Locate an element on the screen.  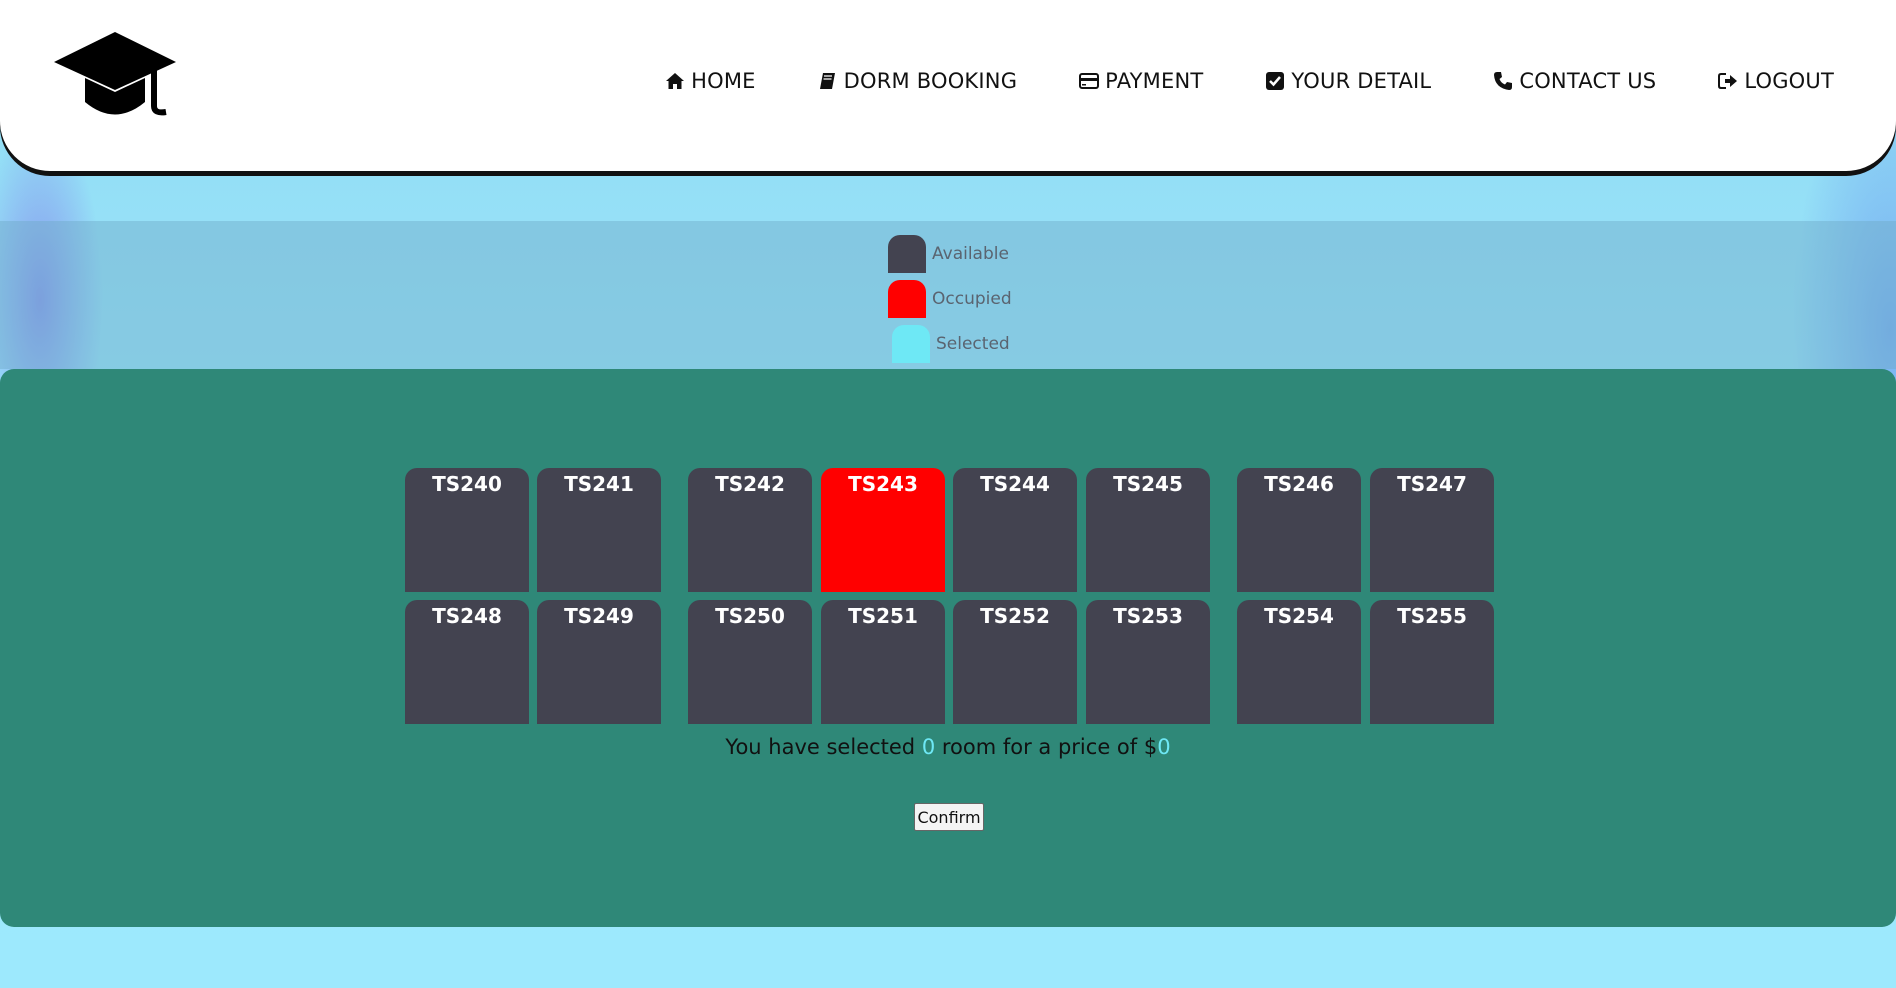
nav-logout-label: LOGOUT is located at coordinates (1789, 81).